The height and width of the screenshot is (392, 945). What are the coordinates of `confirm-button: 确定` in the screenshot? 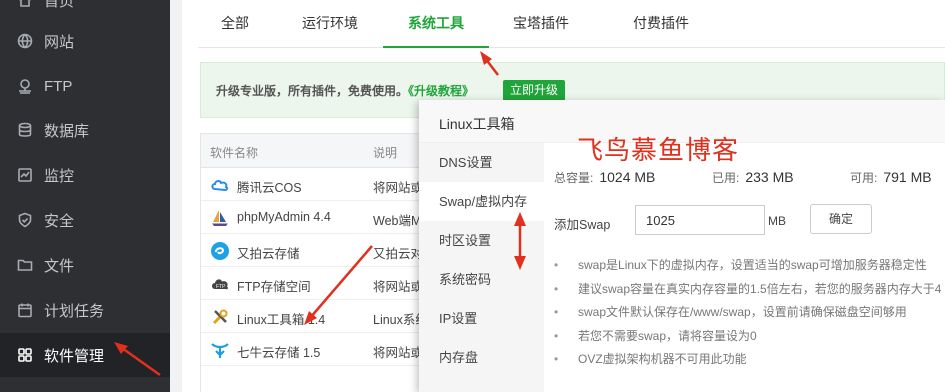 It's located at (841, 219).